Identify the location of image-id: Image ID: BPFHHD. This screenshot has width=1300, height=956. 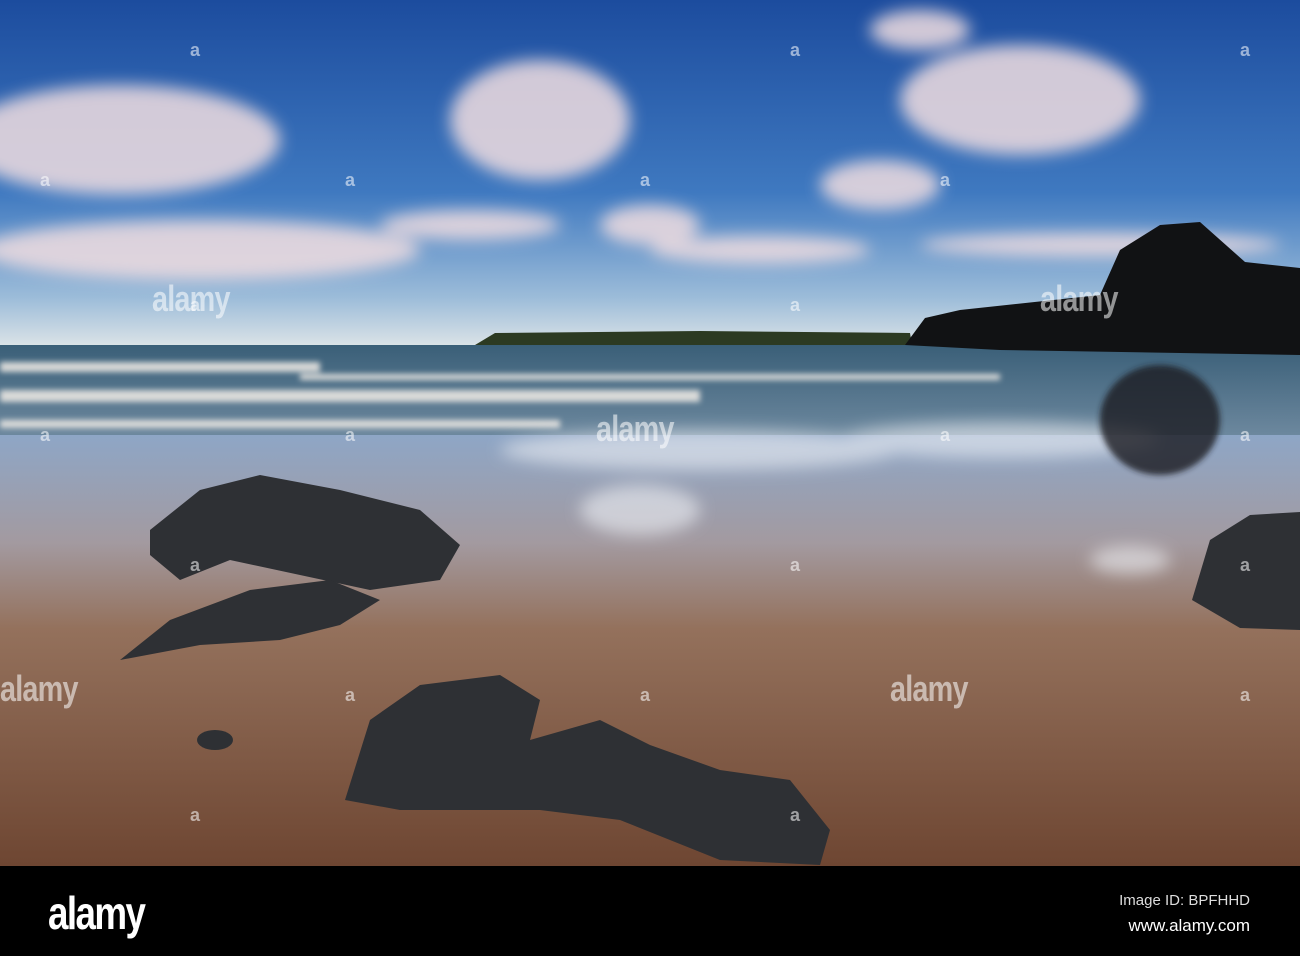
(1184, 900).